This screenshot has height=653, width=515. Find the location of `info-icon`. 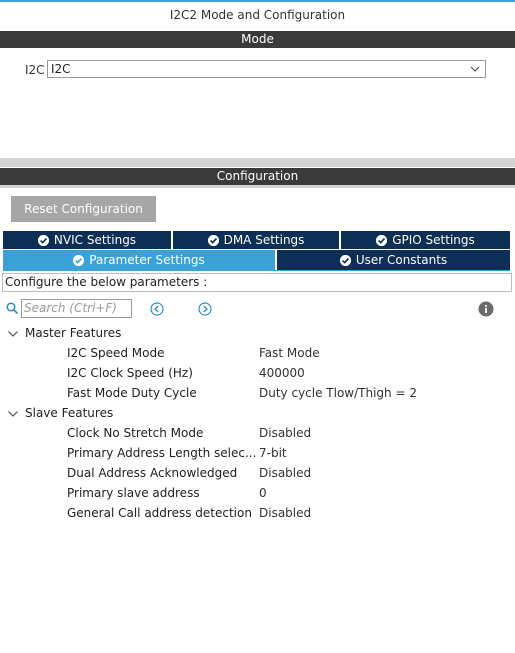

info-icon is located at coordinates (486, 310).